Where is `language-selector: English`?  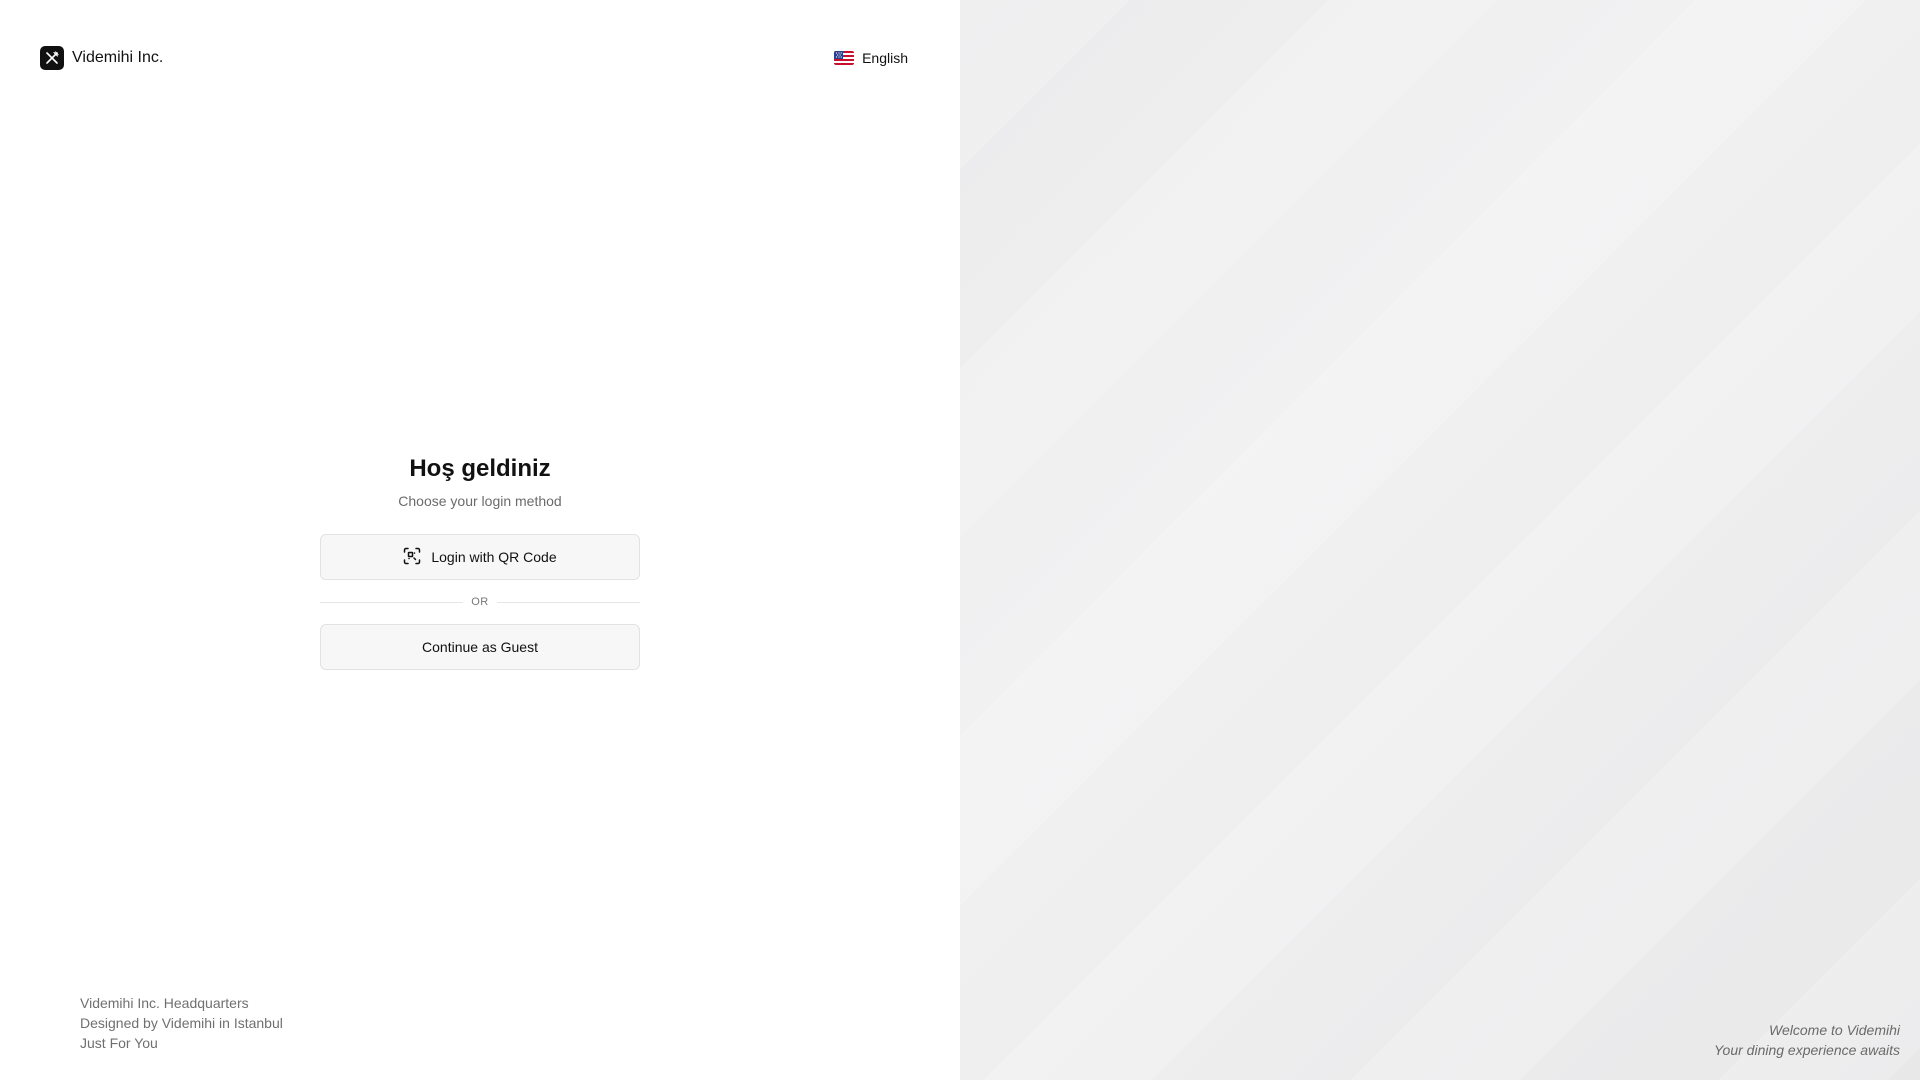 language-selector: English is located at coordinates (871, 58).